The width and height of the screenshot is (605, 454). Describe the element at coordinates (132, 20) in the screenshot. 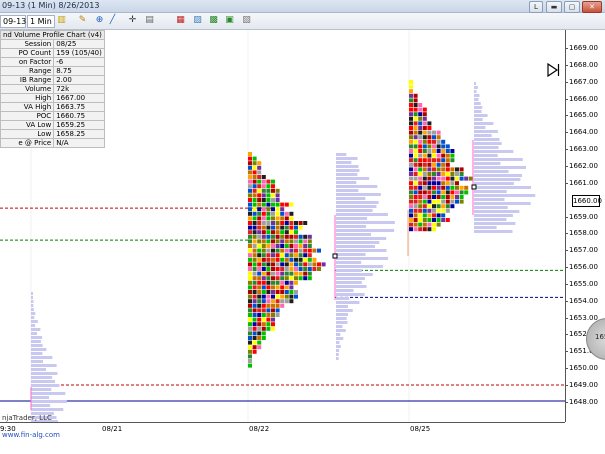

I see `crosshair-icon: ✛` at that location.